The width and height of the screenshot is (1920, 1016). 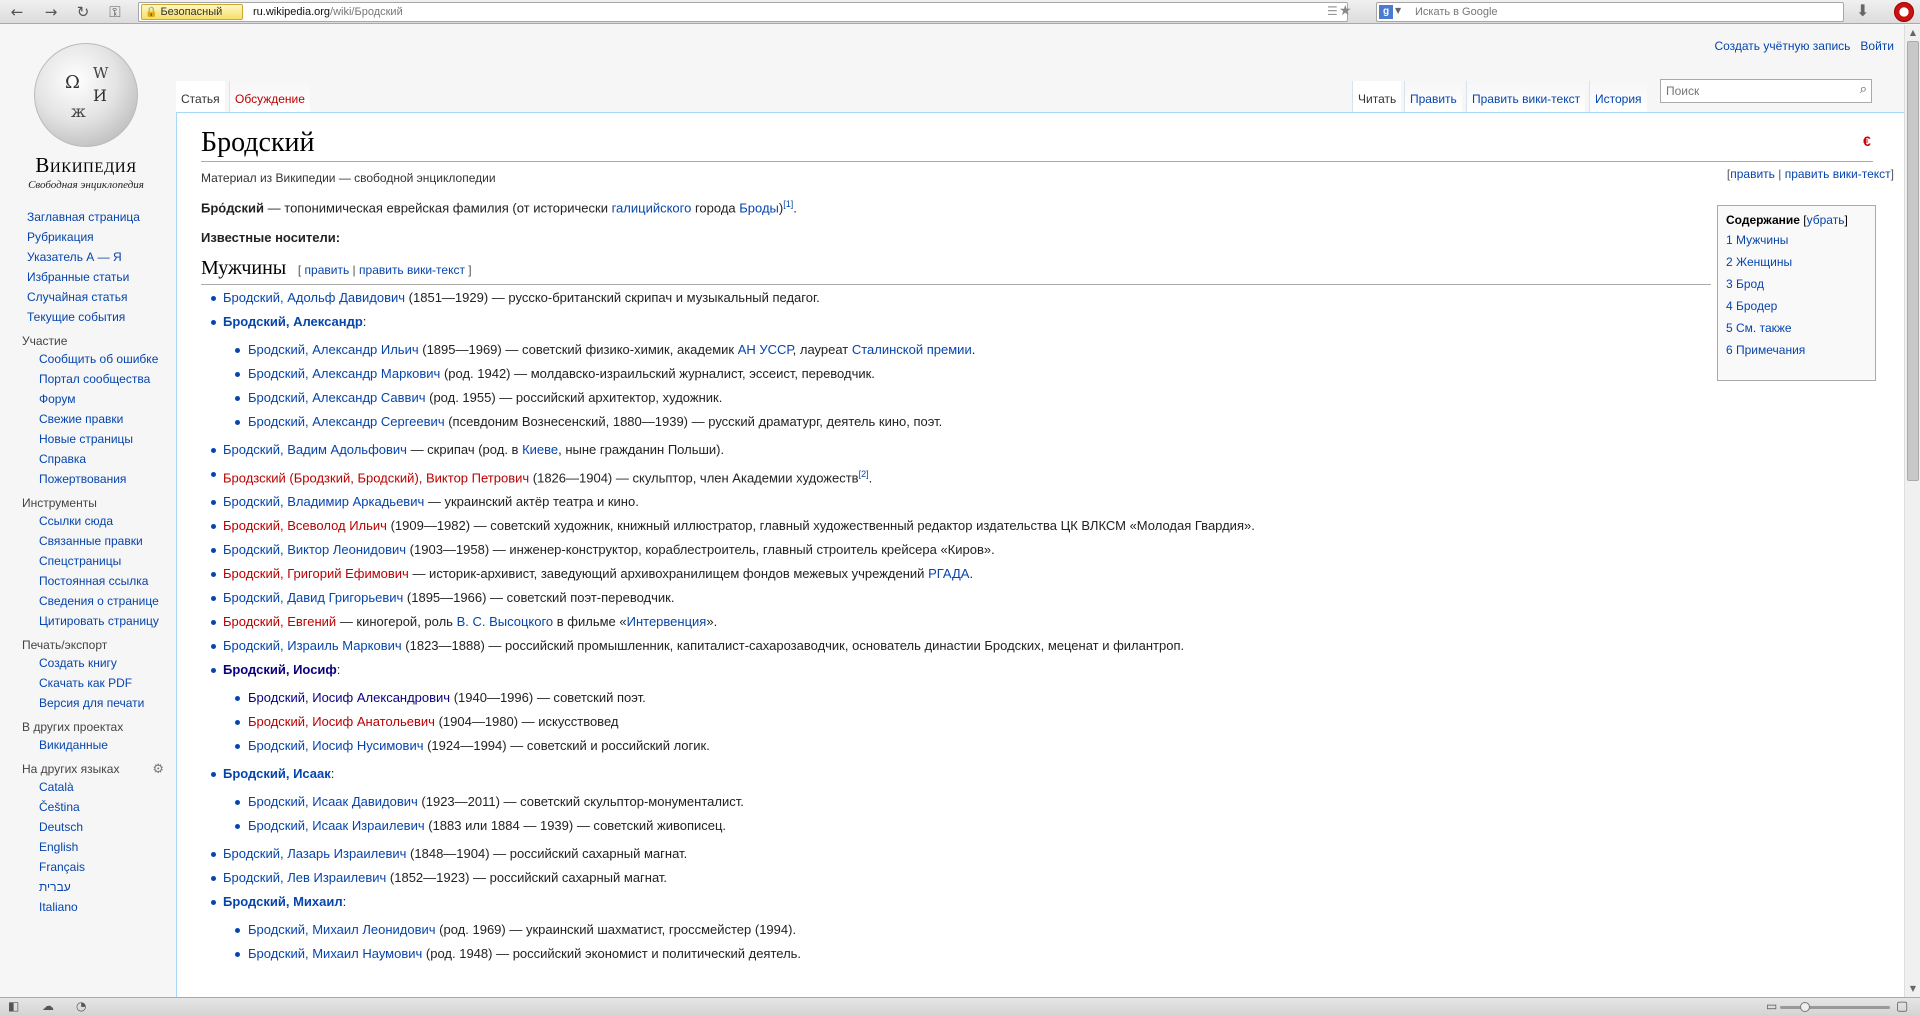 I want to click on person-link: Бродский, Александр Ильич, so click(x=333, y=349).